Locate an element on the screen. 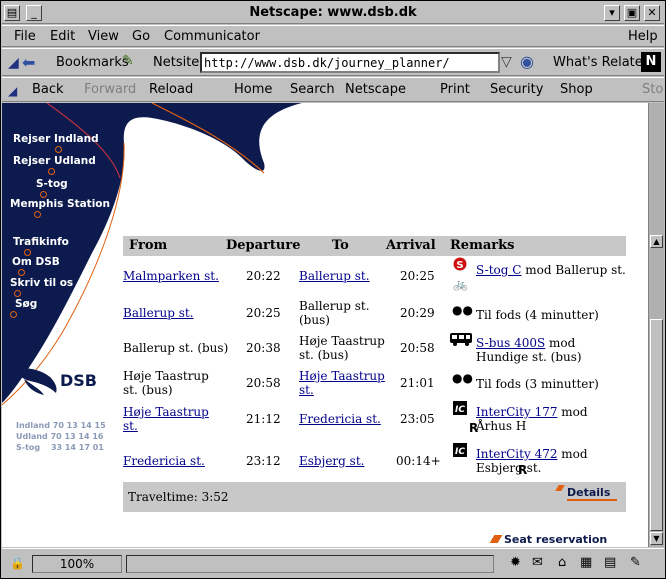  address-book-icon: ▤ is located at coordinates (610, 562).